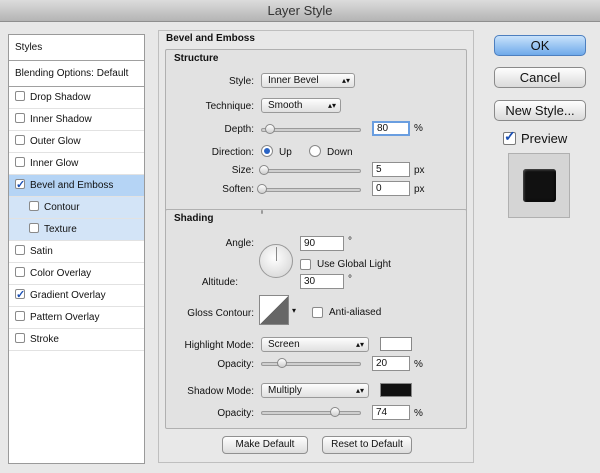  What do you see at coordinates (309, 170) in the screenshot?
I see `size-slider` at bounding box center [309, 170].